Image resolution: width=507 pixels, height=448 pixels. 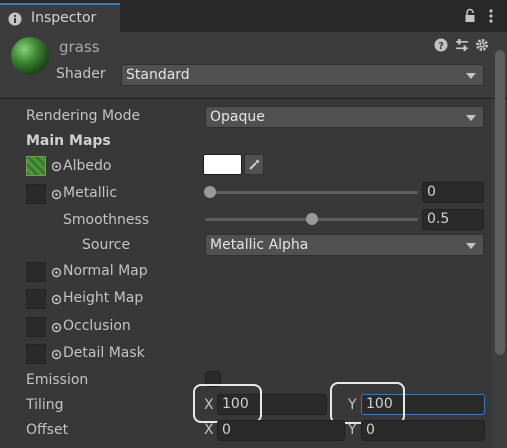 I want to click on offset-x-value: 0, so click(x=226, y=430).